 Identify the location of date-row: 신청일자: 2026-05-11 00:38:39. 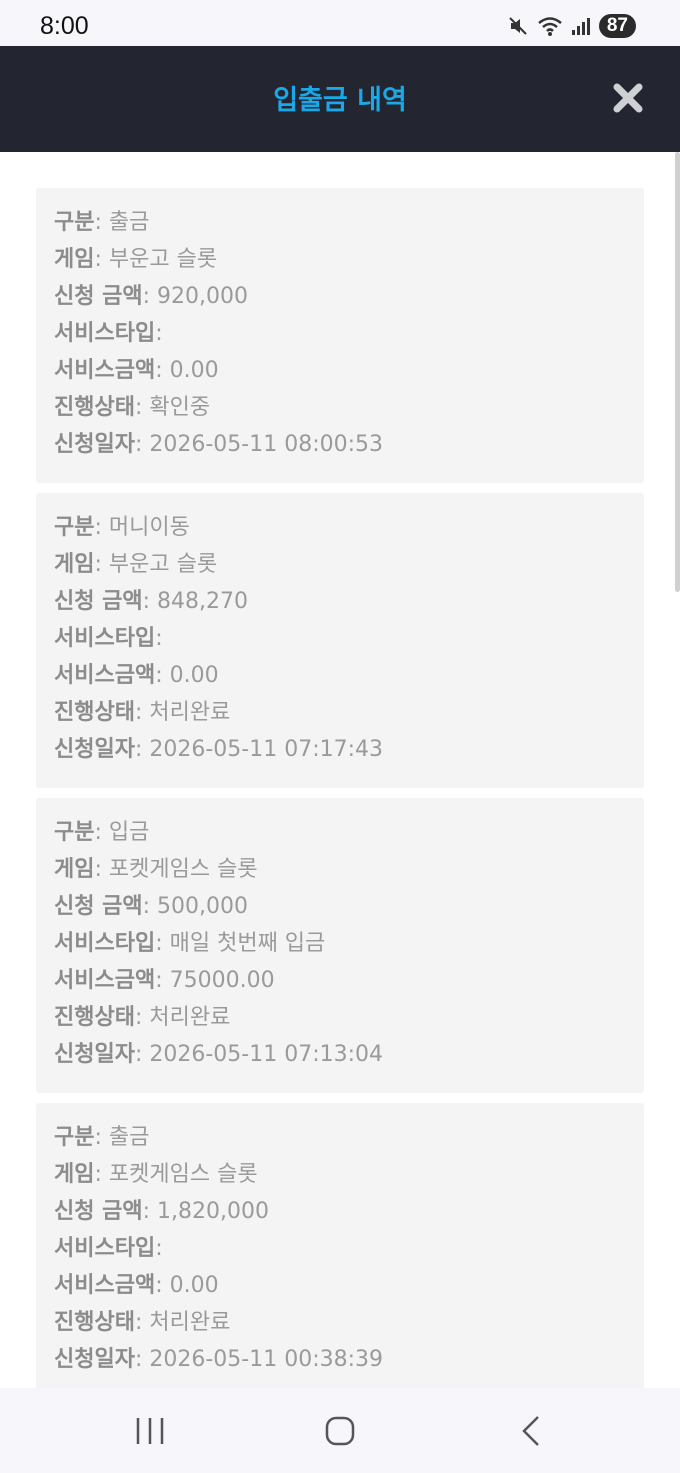
(219, 1359).